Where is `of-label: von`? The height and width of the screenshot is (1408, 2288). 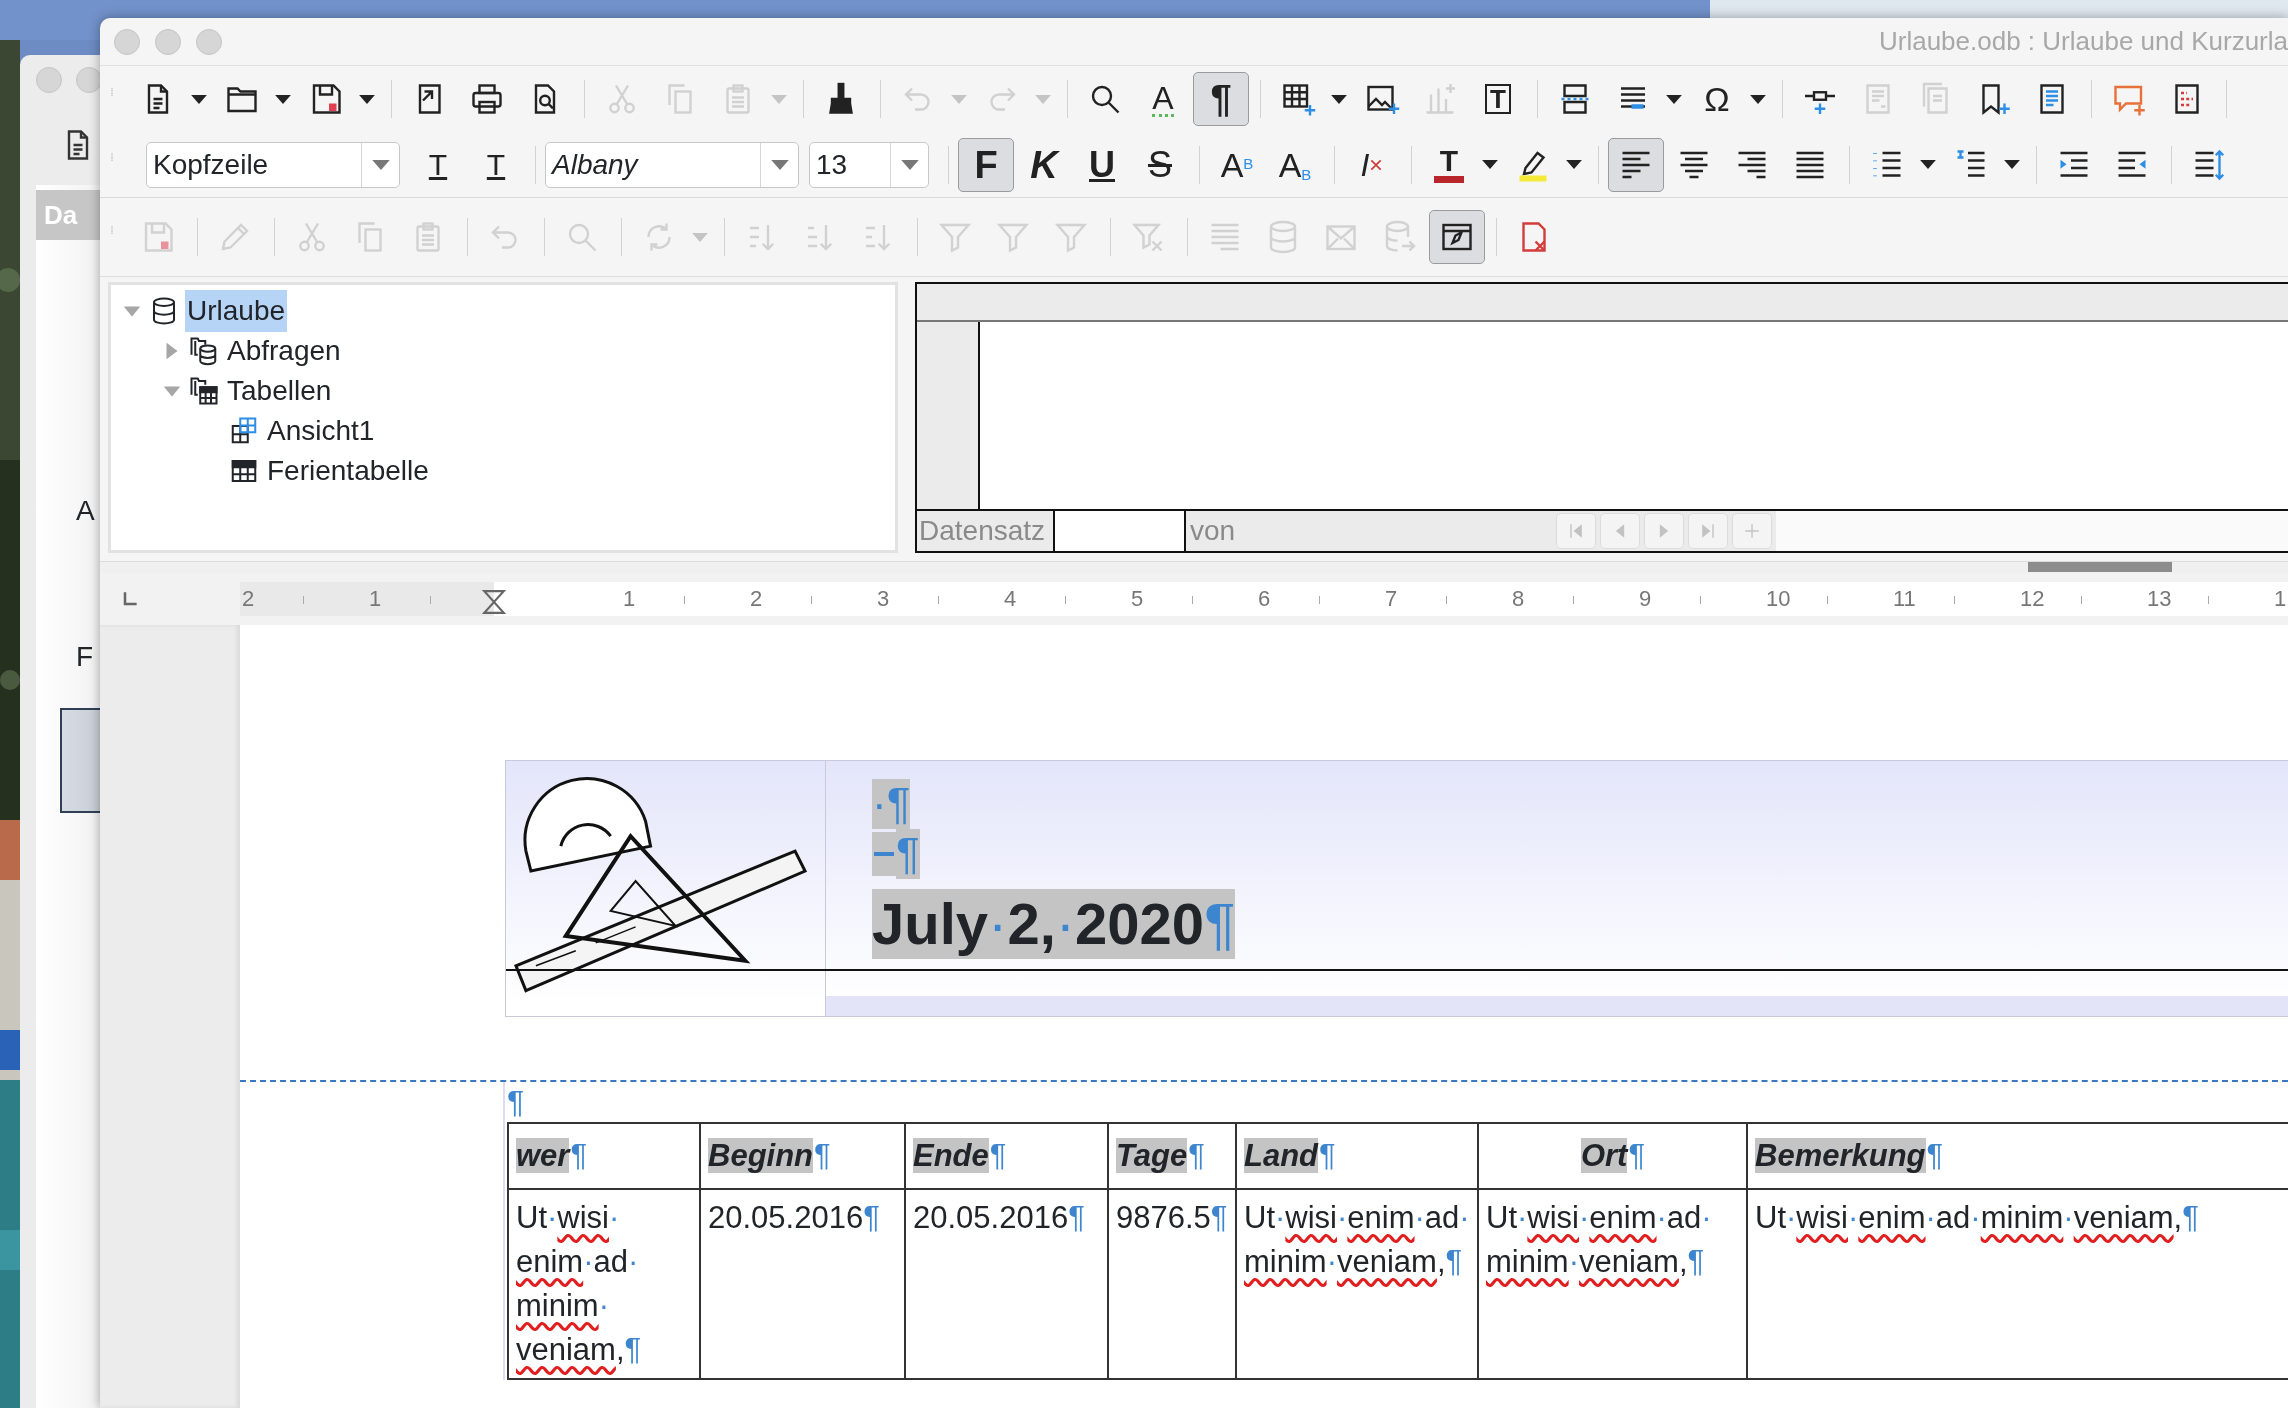
of-label: von is located at coordinates (1213, 531).